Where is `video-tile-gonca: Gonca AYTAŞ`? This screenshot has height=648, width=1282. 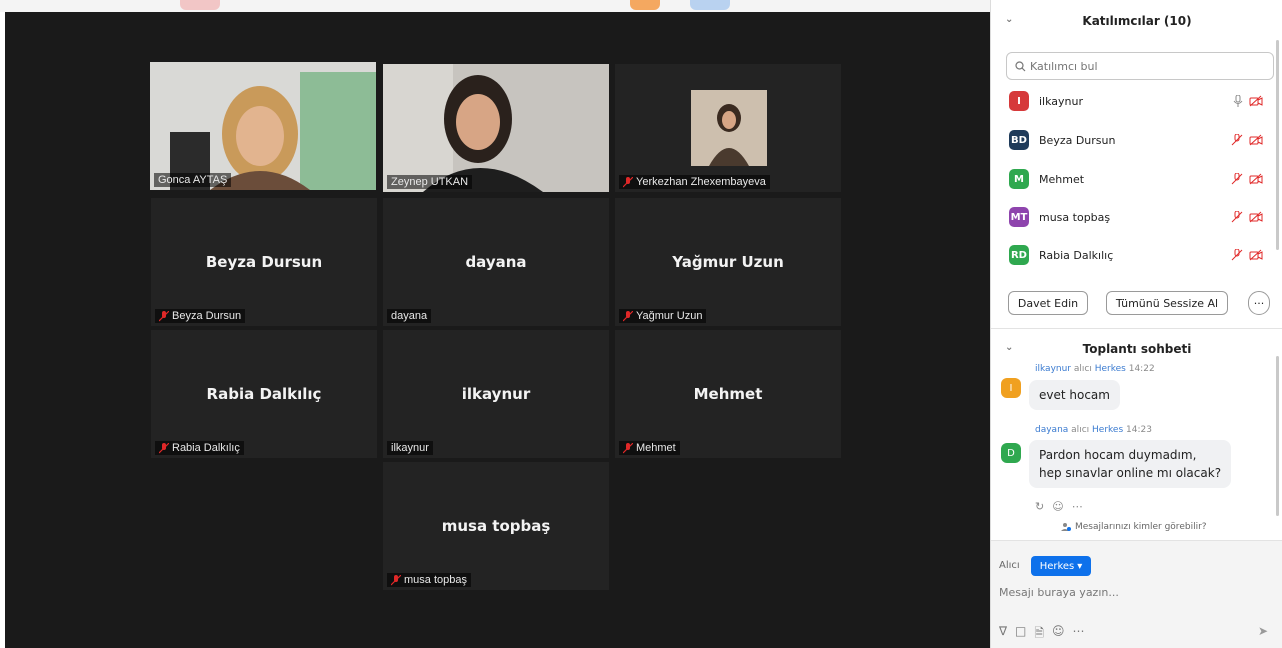 video-tile-gonca: Gonca AYTAŞ is located at coordinates (263, 126).